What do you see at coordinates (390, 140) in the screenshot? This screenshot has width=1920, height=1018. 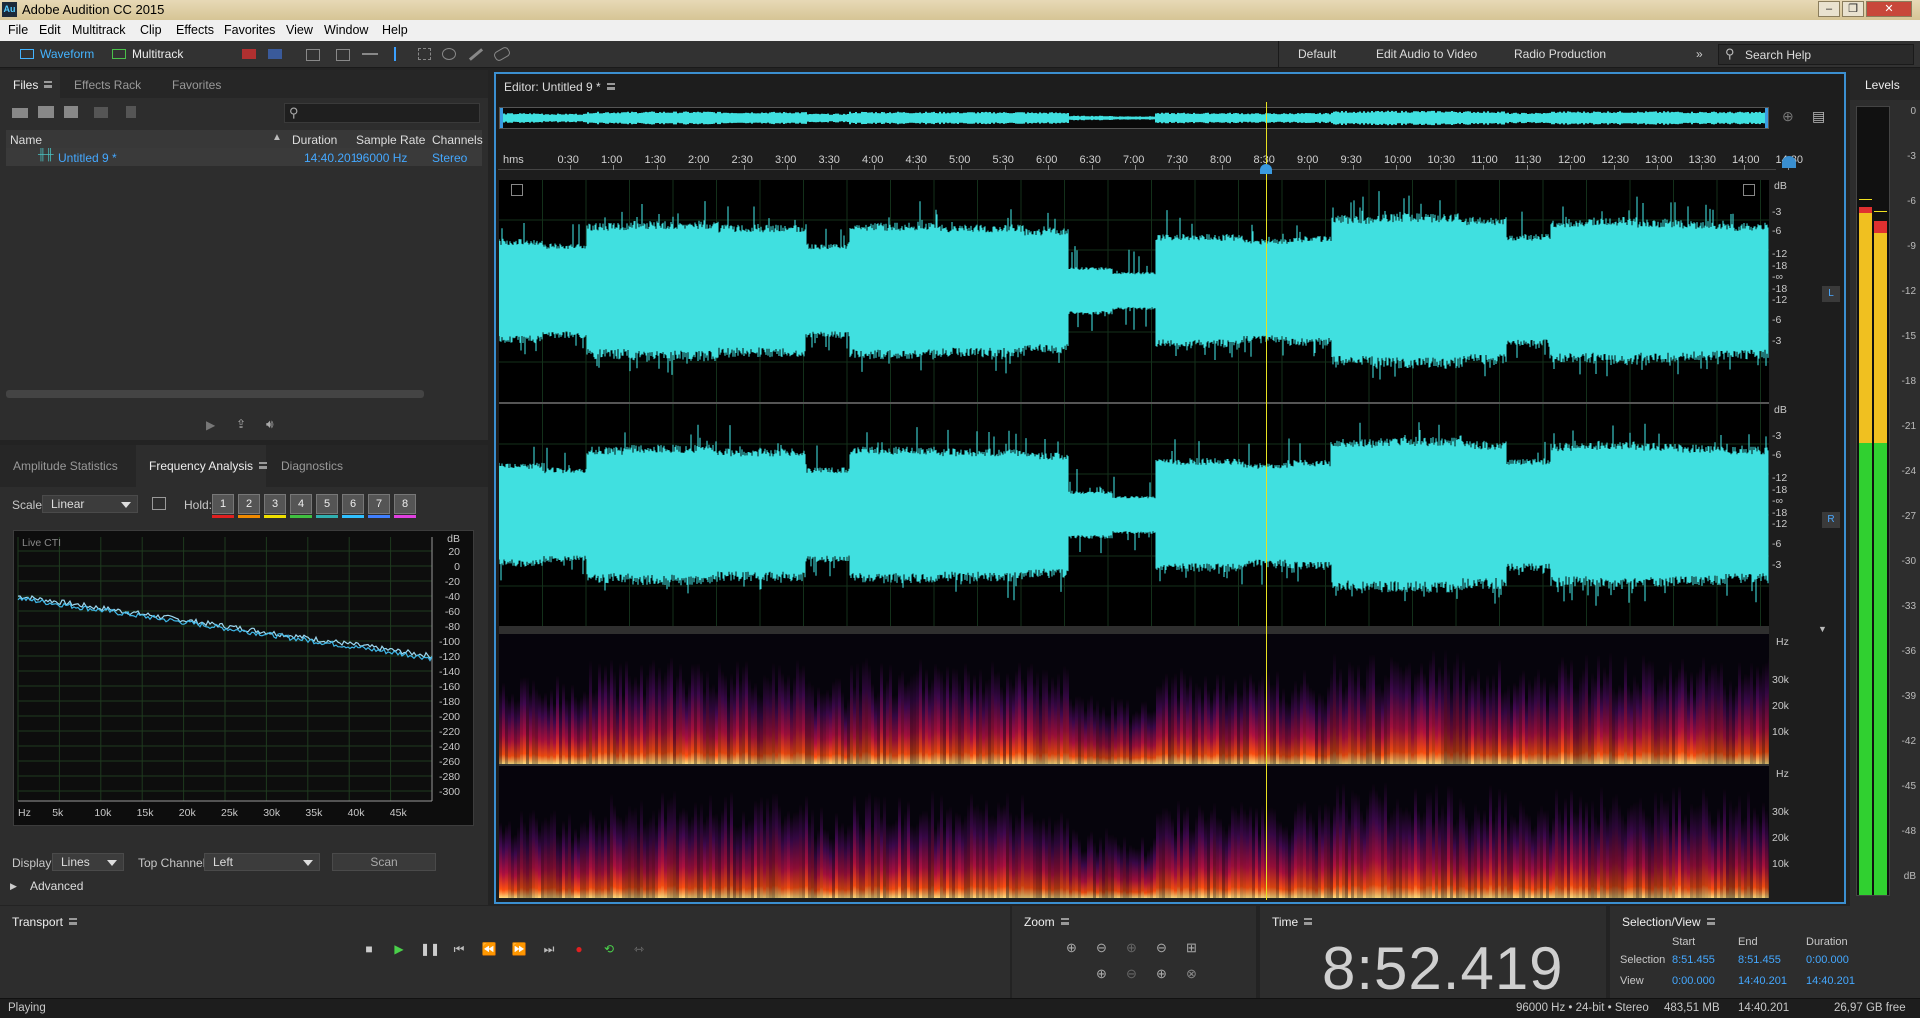 I see `col-sample-rate: Sample Rate` at bounding box center [390, 140].